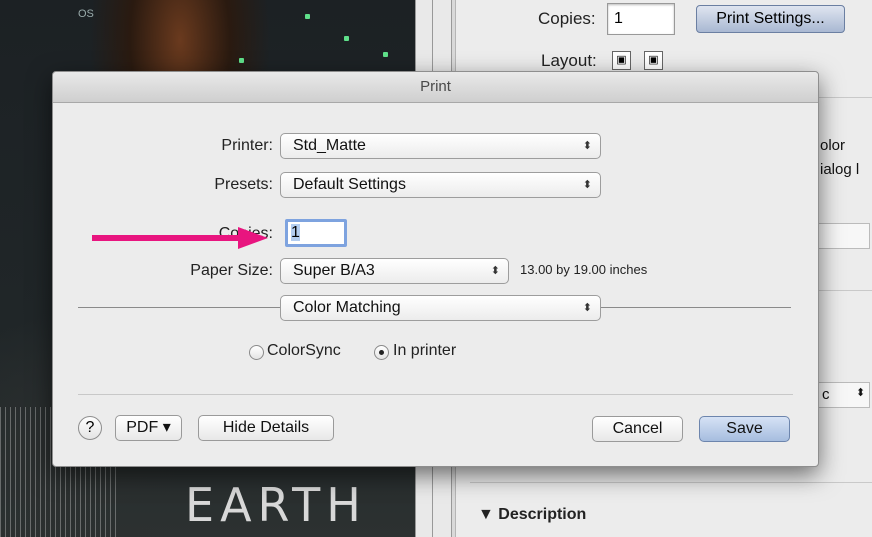 This screenshot has height=537, width=872. Describe the element at coordinates (621, 60) in the screenshot. I see `portrait-layout-icon: ▣` at that location.